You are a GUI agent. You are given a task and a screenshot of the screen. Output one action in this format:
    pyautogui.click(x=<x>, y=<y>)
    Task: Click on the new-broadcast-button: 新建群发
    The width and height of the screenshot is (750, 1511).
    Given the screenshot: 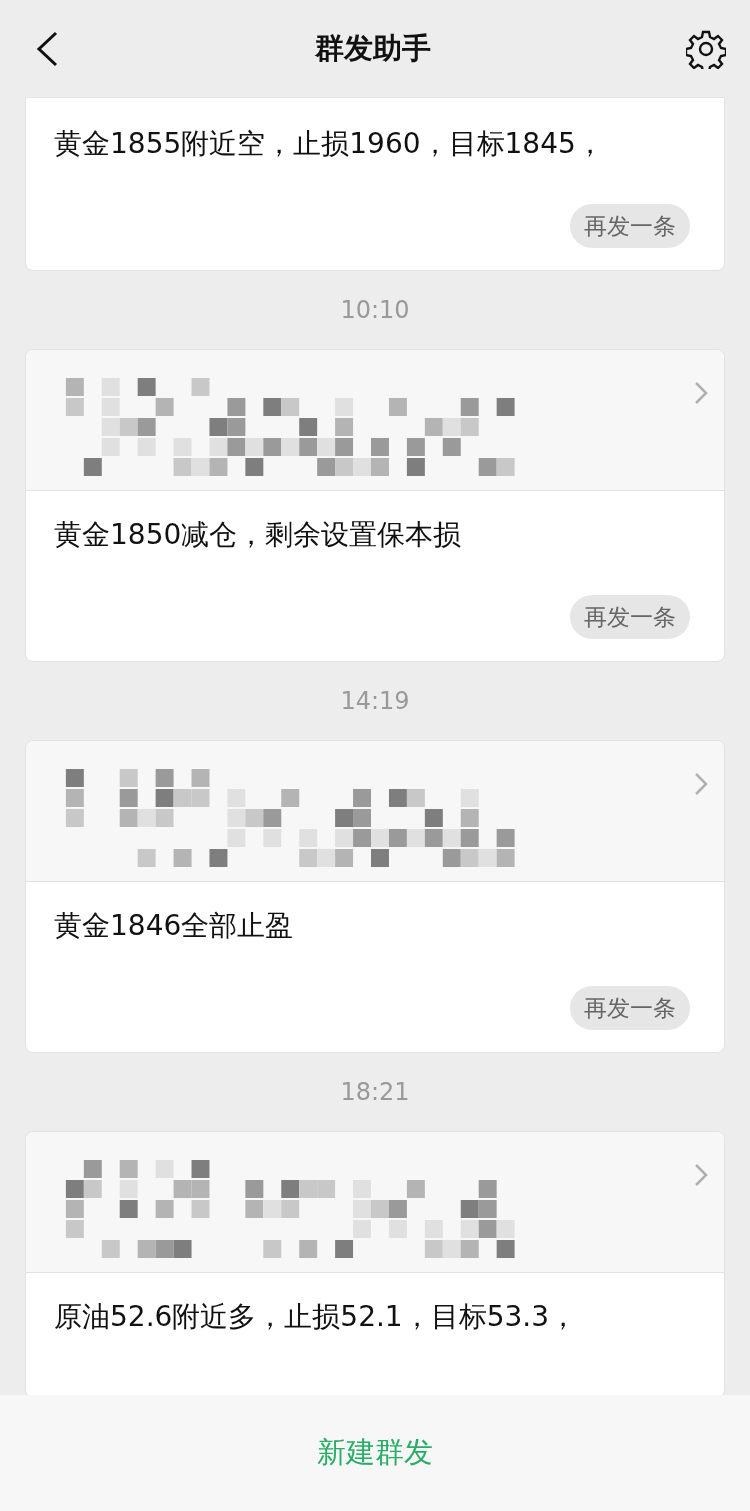 What is the action you would take?
    pyautogui.click(x=375, y=1453)
    